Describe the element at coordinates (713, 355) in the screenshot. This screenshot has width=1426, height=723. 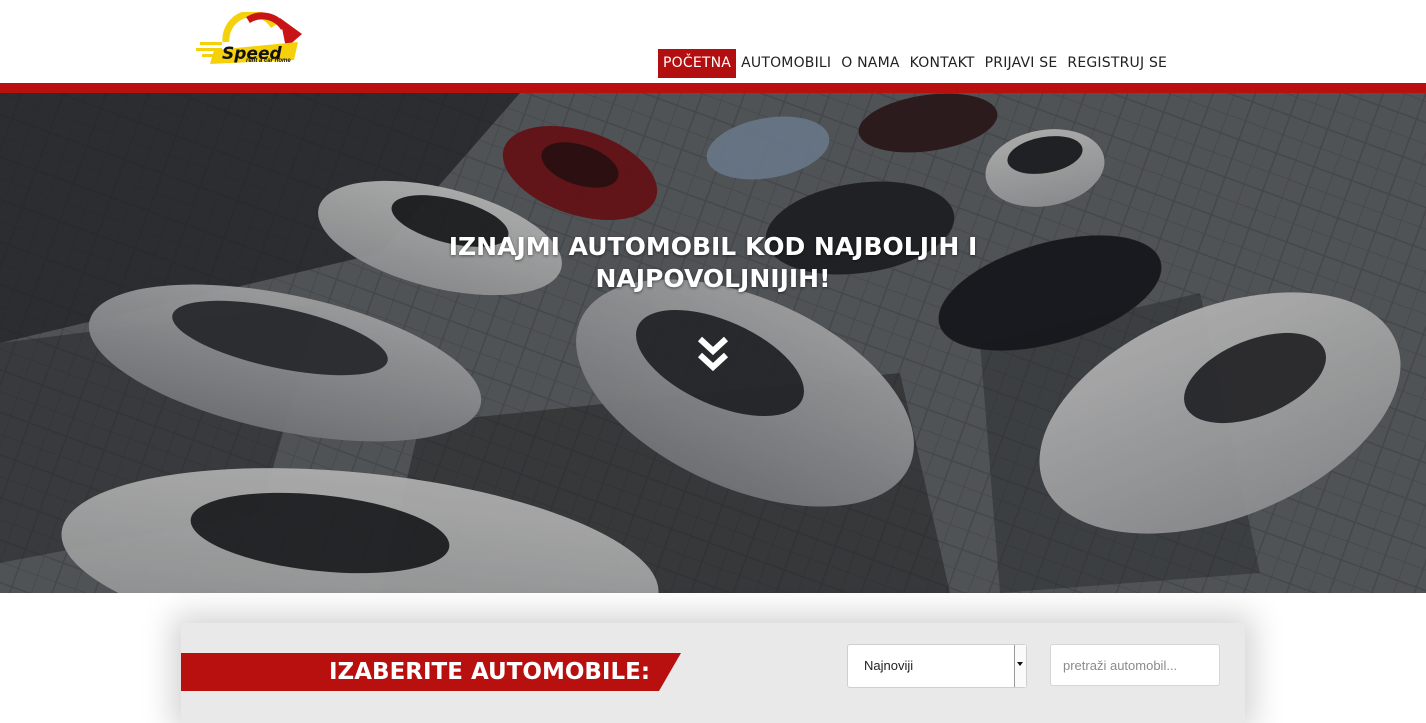
I see `double-chevron-down-icon` at that location.